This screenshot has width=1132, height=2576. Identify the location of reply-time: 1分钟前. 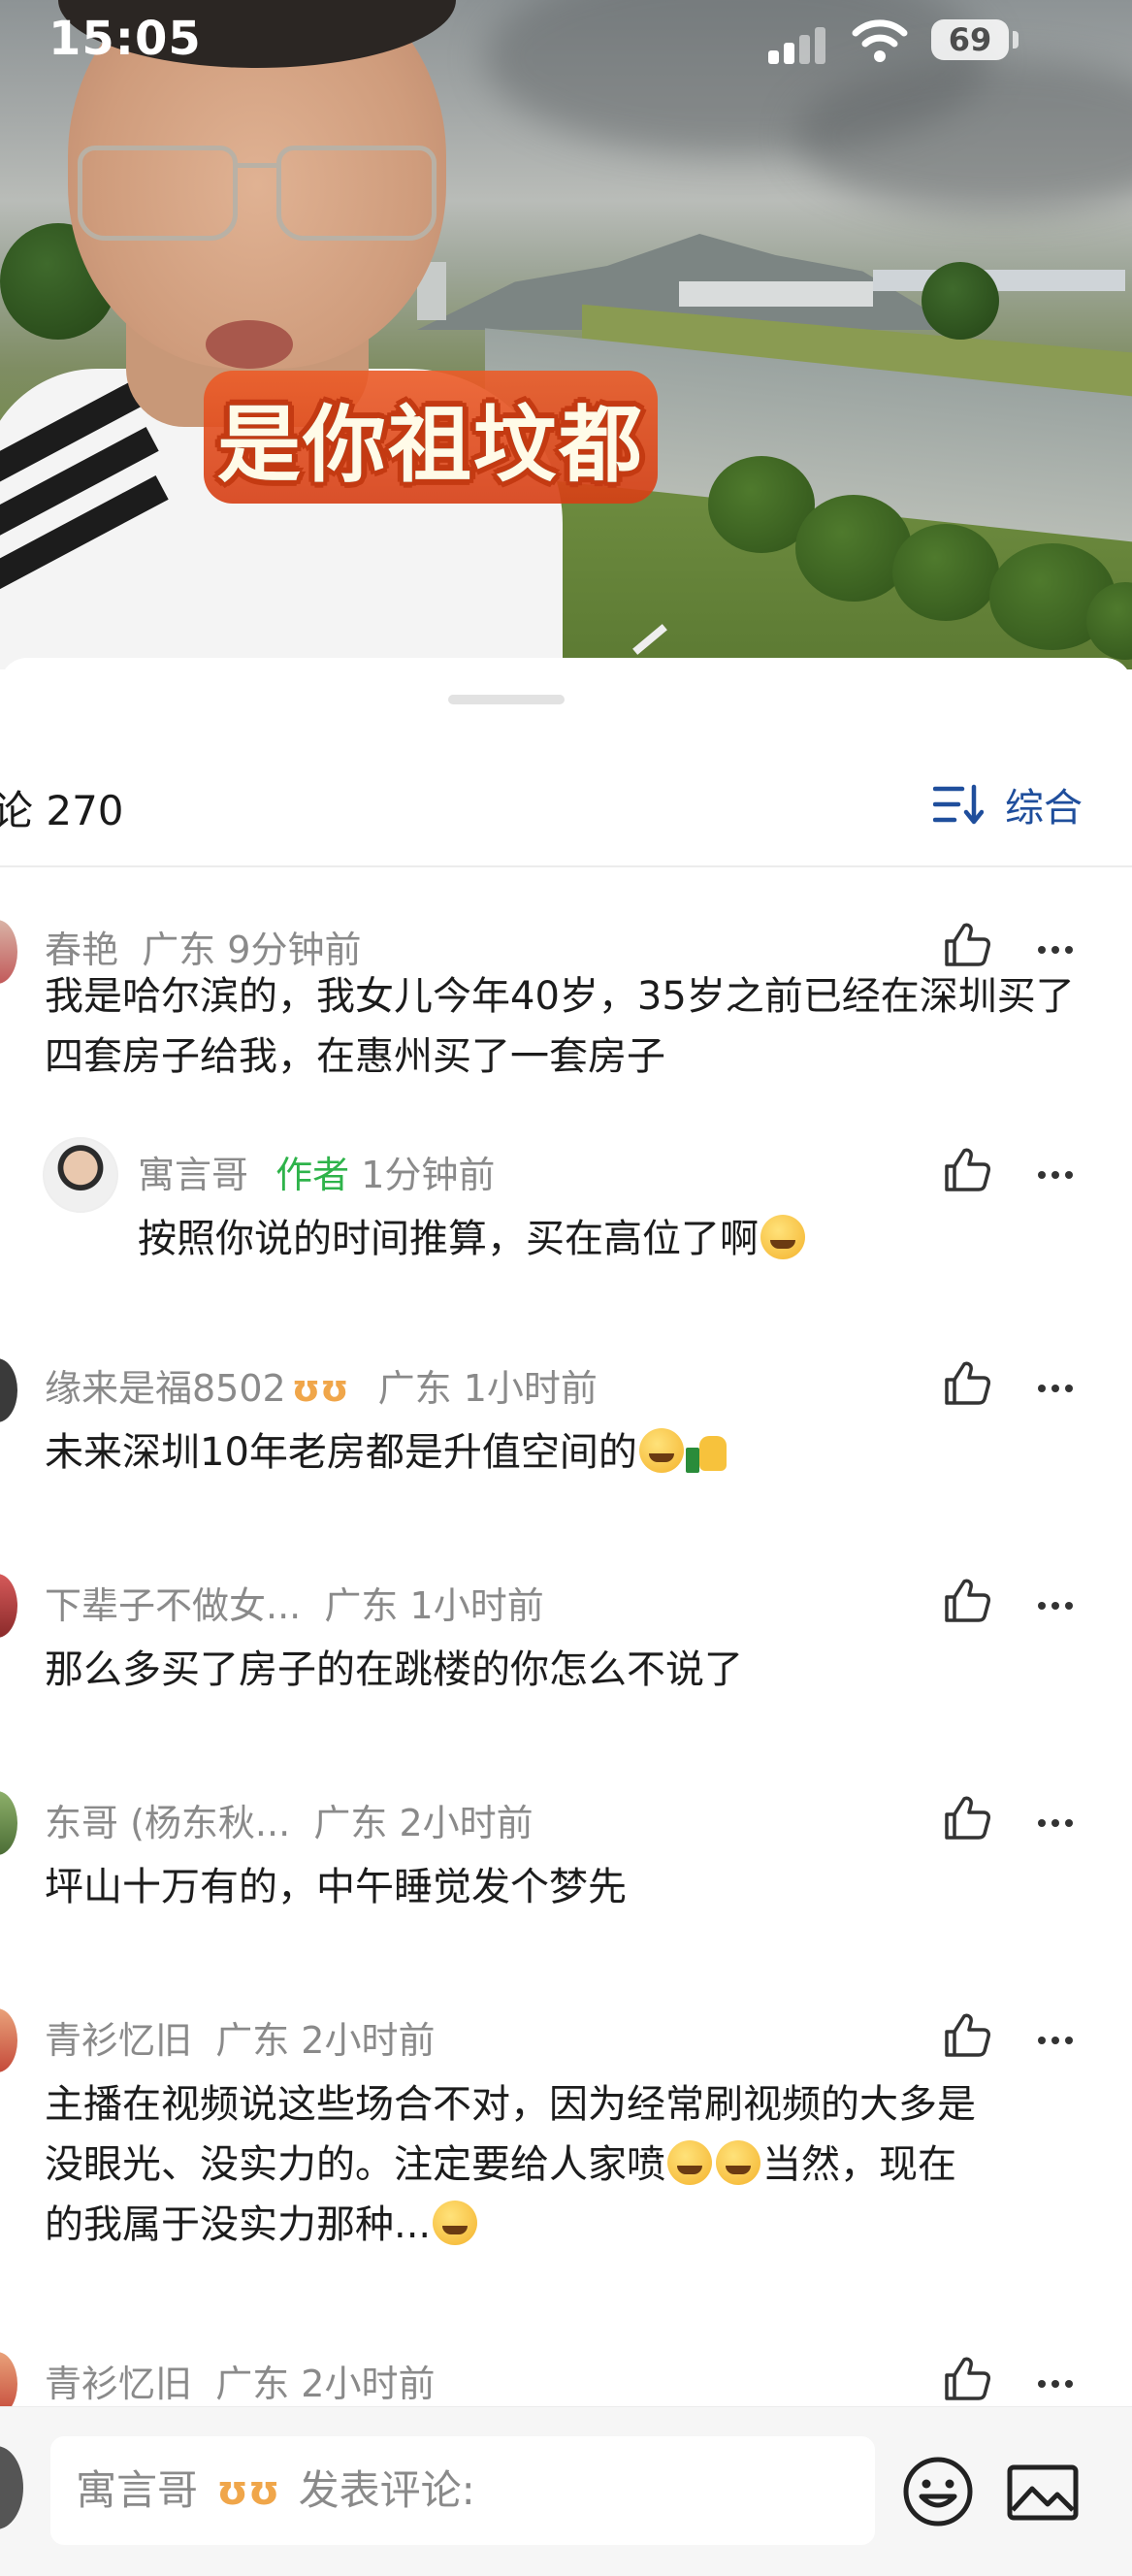
(428, 1175).